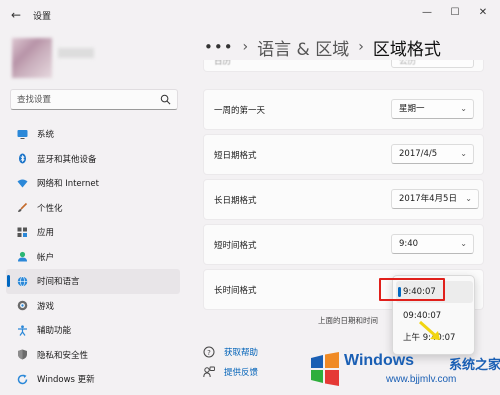 The width and height of the screenshot is (500, 395). I want to click on apps-icon, so click(22, 232).